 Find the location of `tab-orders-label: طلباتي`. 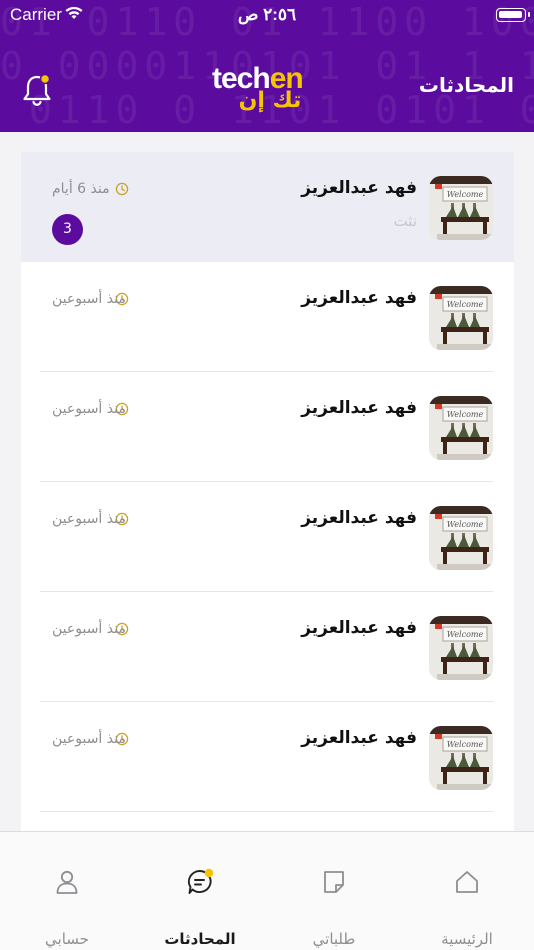

tab-orders-label: طلباتي is located at coordinates (334, 939).